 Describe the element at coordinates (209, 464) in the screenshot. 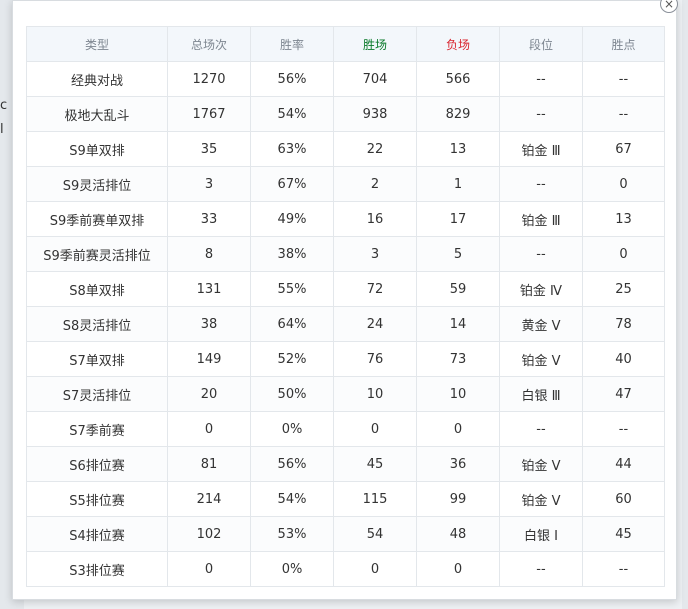

I see `cell-total: 81` at that location.